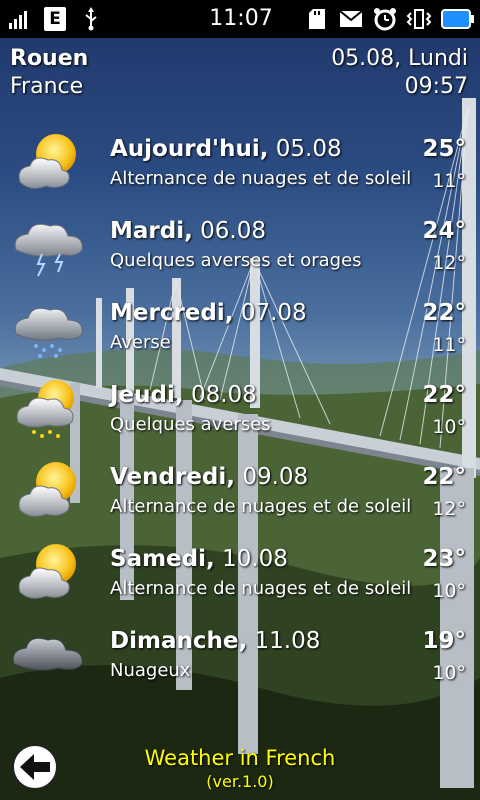 Image resolution: width=480 pixels, height=800 pixels. I want to click on app-version: (ver.1.0), so click(240, 781).